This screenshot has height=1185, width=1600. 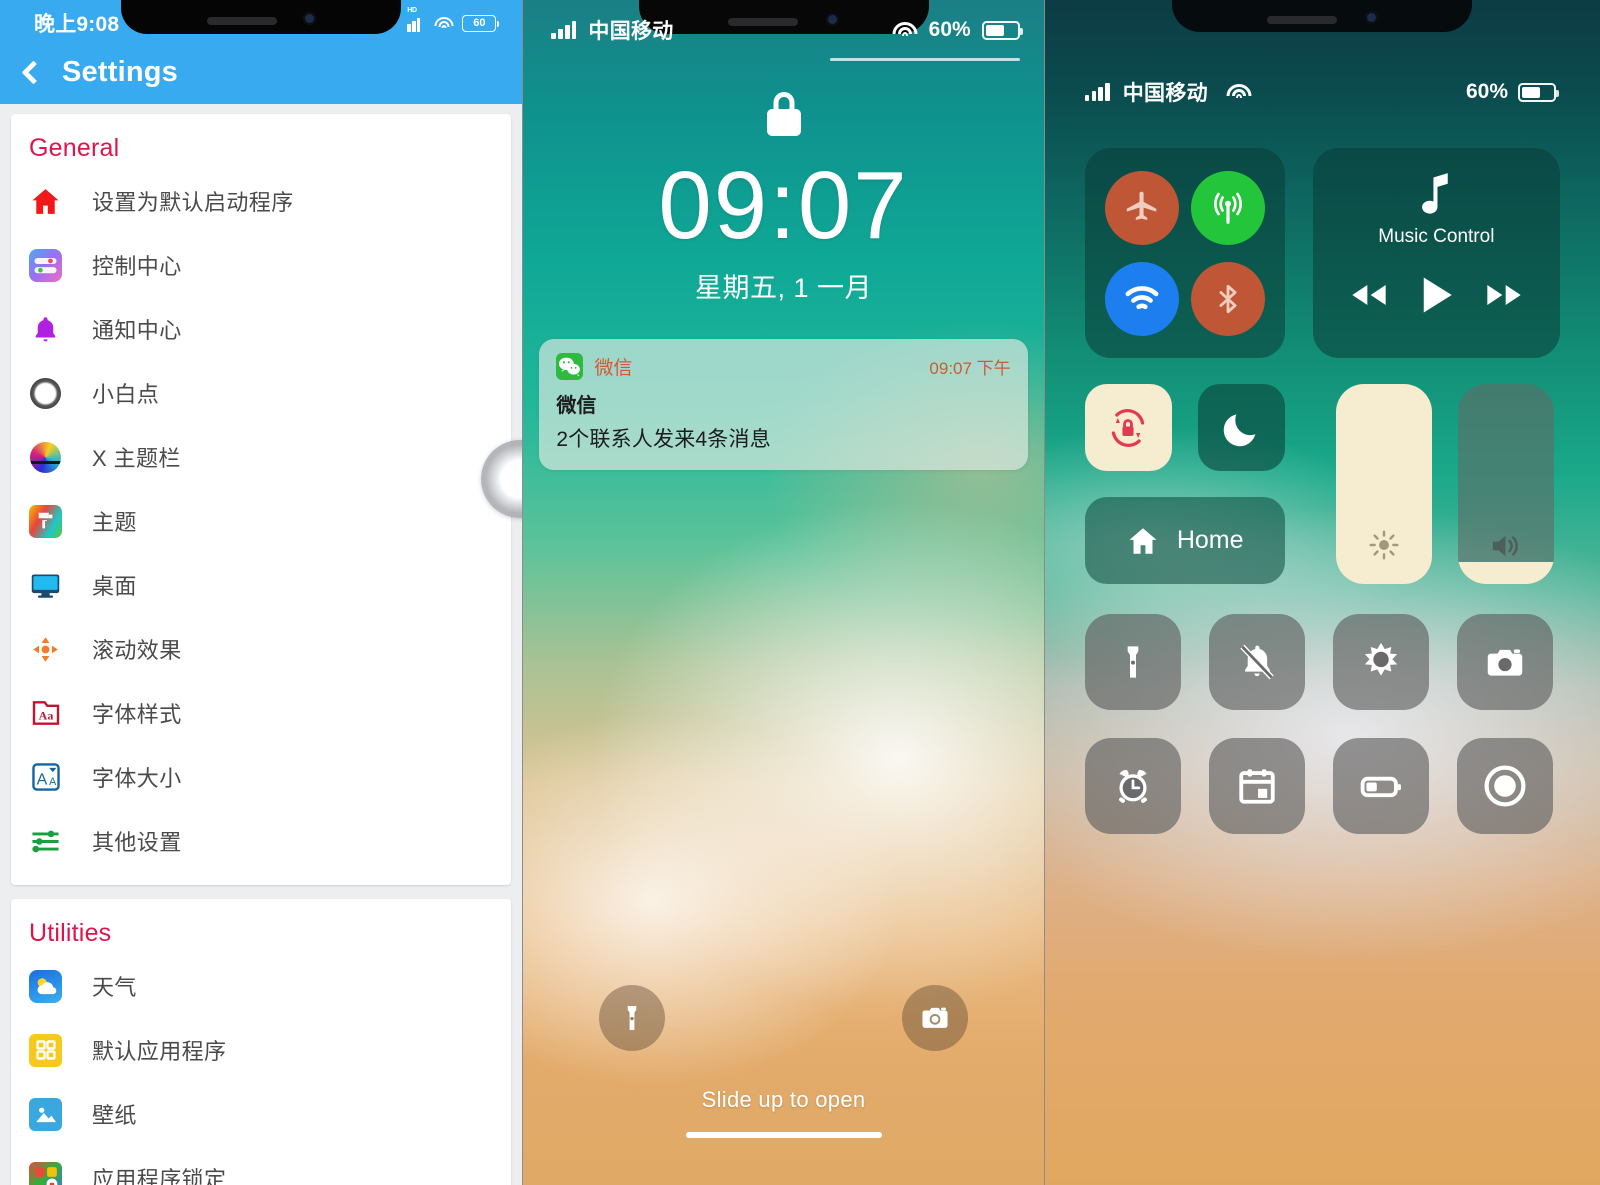 I want to click on bell-slash-icon, so click(x=1256, y=662).